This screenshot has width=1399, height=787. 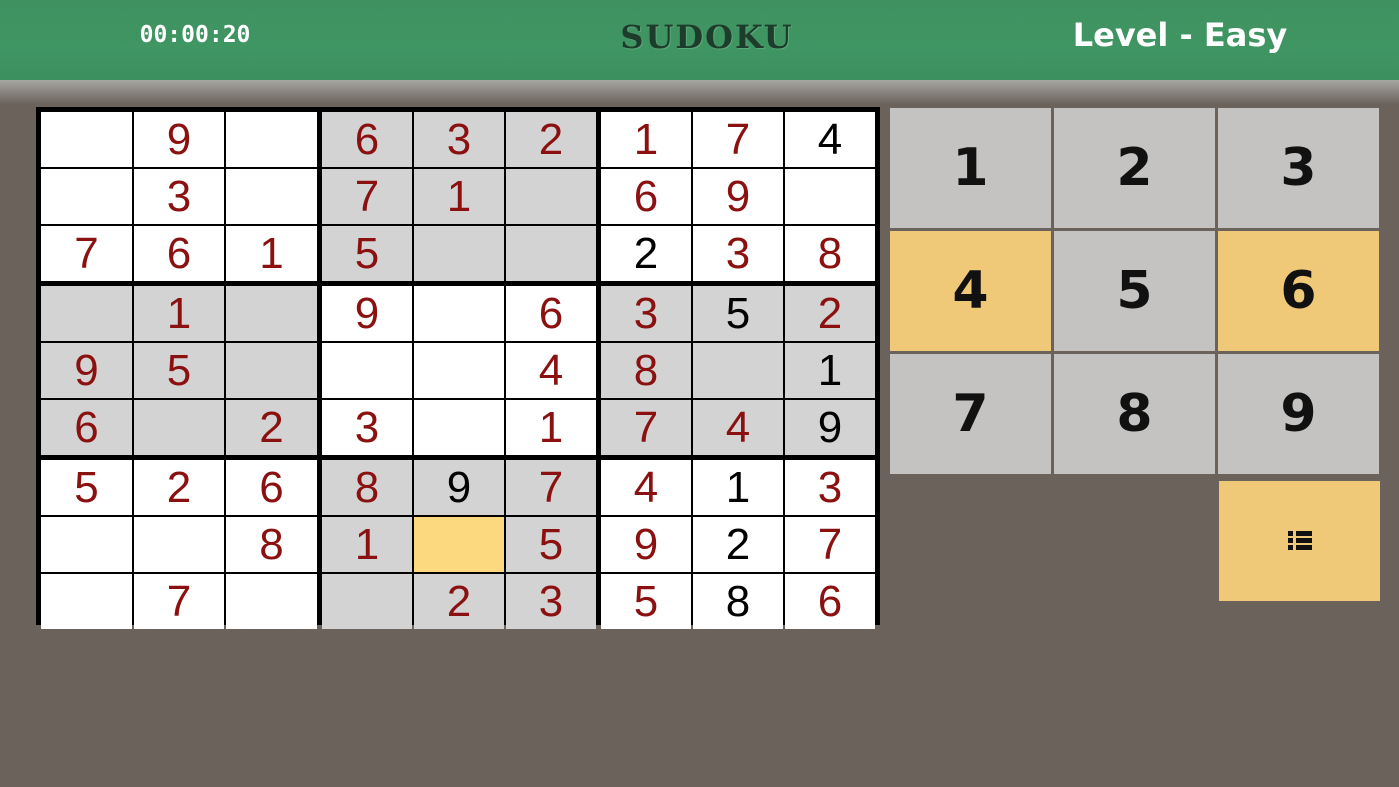 I want to click on key-9: 9, so click(x=1298, y=414).